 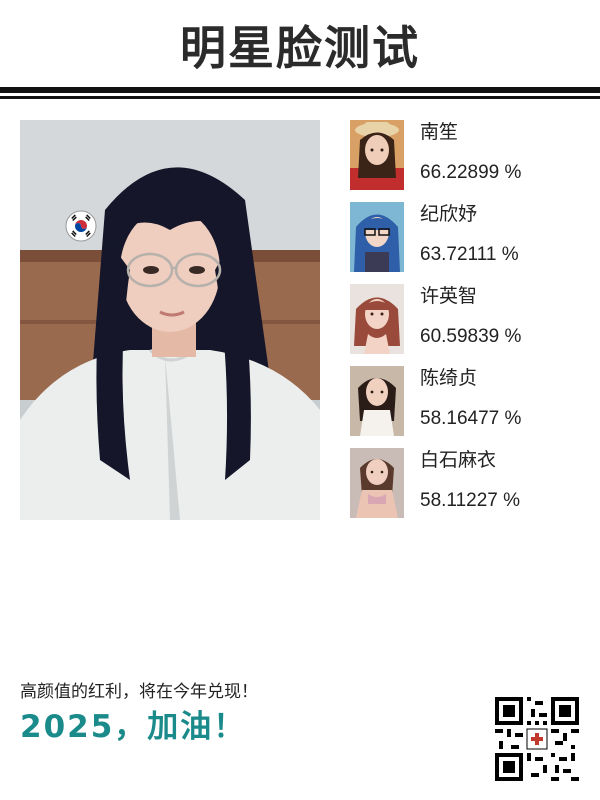 What do you see at coordinates (470, 401) in the screenshot?
I see `result-item: 陈绮贞 58.16477 %` at bounding box center [470, 401].